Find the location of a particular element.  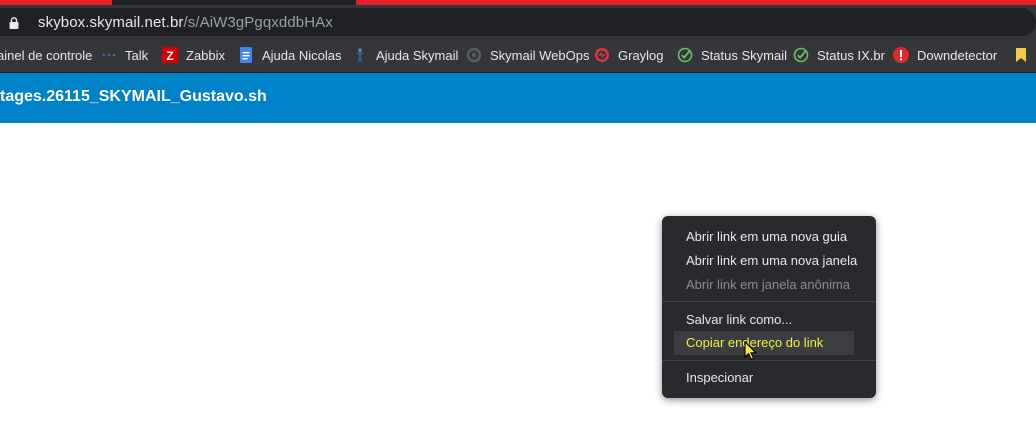

document-icon is located at coordinates (246, 55).